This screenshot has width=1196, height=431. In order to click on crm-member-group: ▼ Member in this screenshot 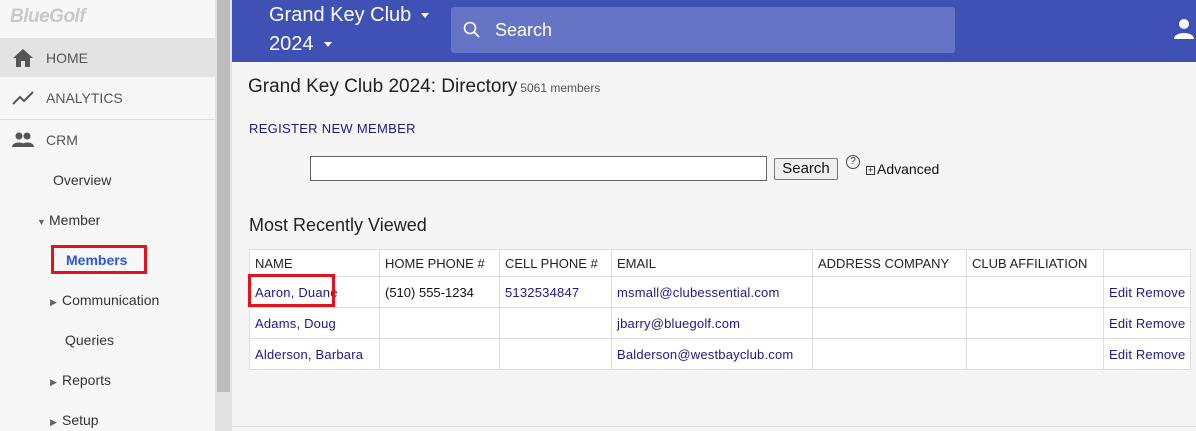, I will do `click(68, 220)`.